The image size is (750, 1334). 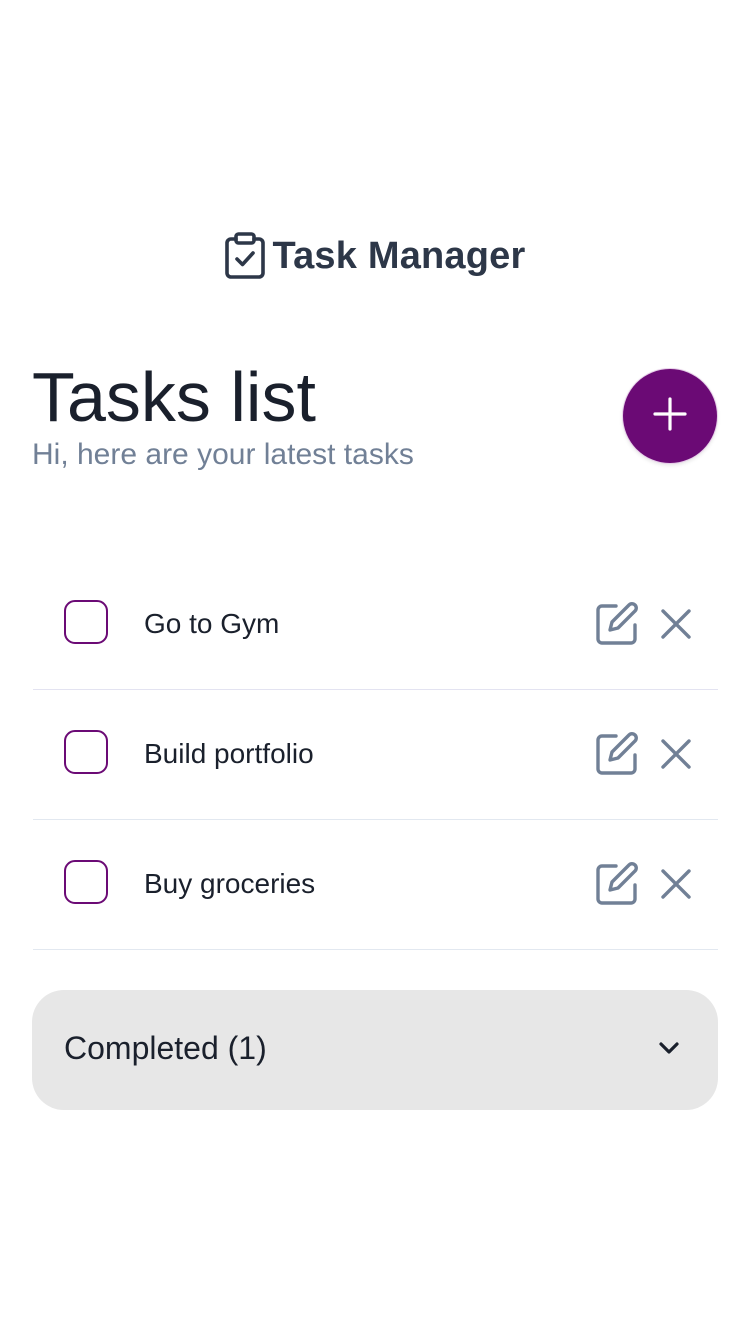 I want to click on app-header: Task Manager, so click(x=375, y=256).